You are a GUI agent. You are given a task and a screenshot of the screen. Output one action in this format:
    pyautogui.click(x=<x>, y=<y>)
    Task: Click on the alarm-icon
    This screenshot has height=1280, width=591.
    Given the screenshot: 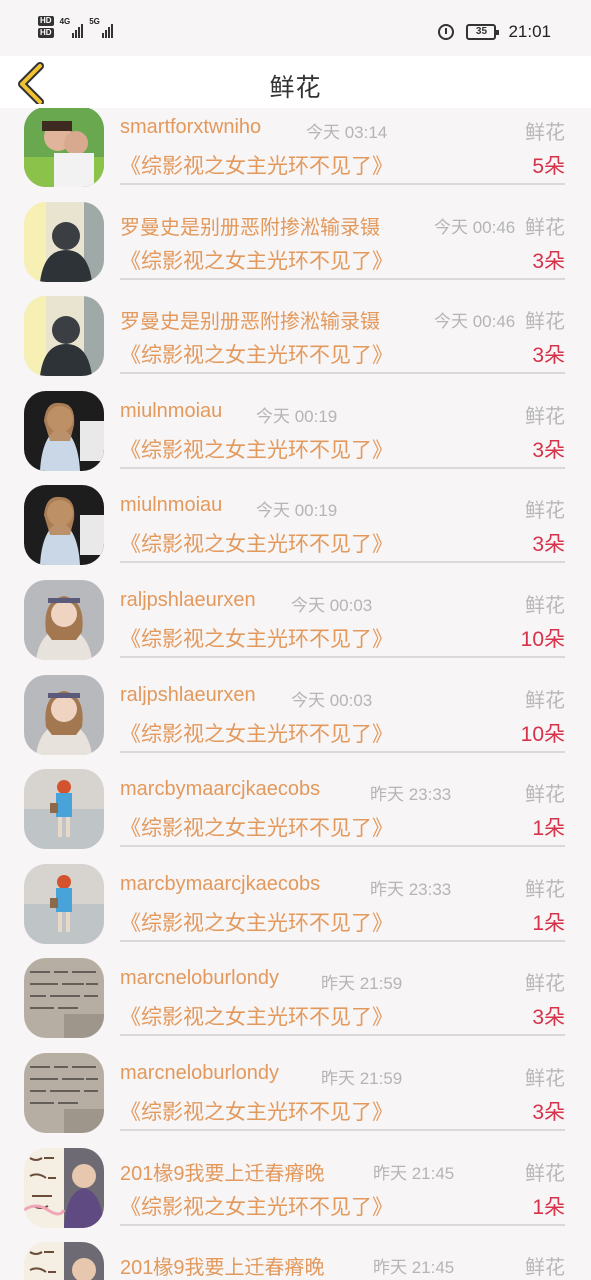 What is the action you would take?
    pyautogui.click(x=446, y=32)
    